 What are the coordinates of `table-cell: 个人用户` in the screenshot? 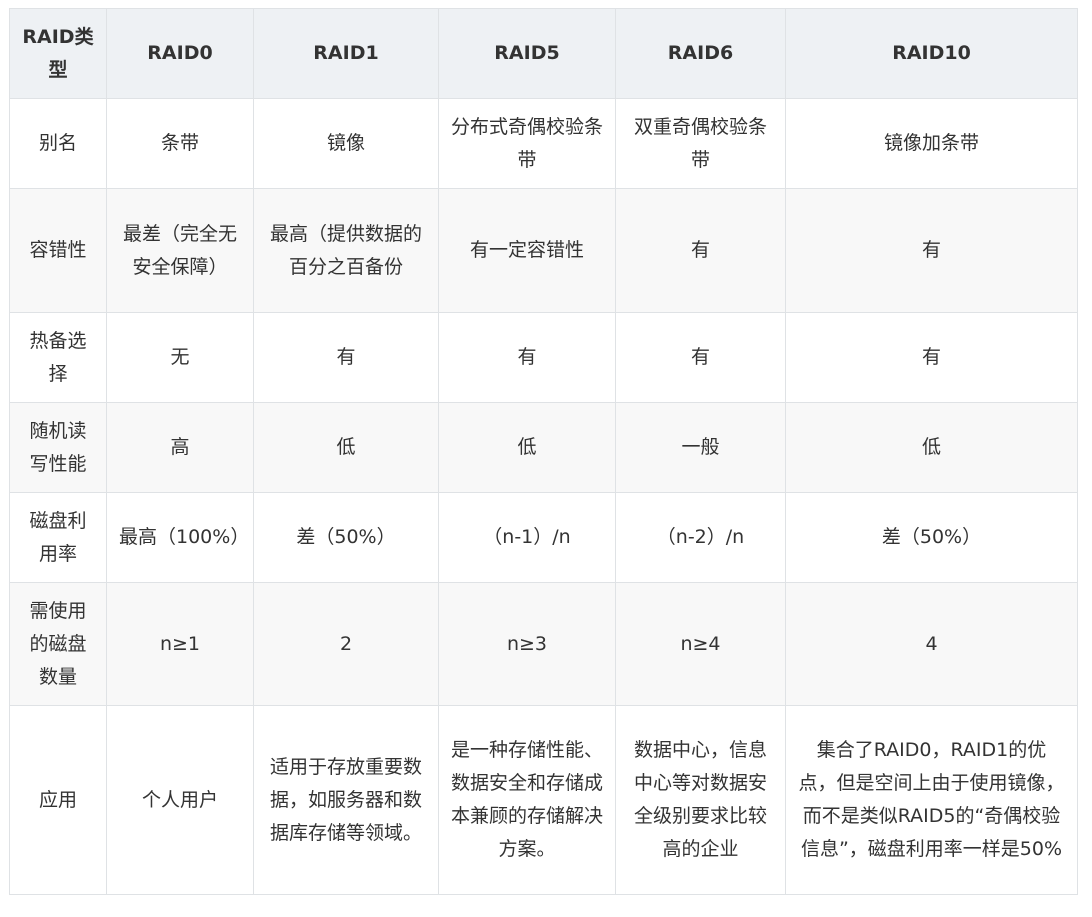 It's located at (180, 800).